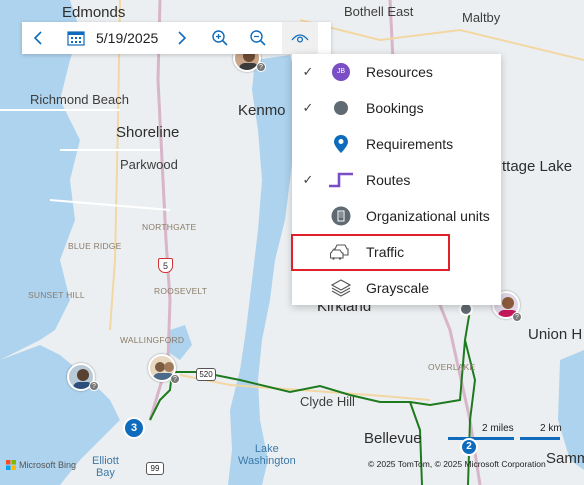 This screenshot has width=584, height=485. I want to click on map-label-kenmore: Kenmo, so click(262, 110).